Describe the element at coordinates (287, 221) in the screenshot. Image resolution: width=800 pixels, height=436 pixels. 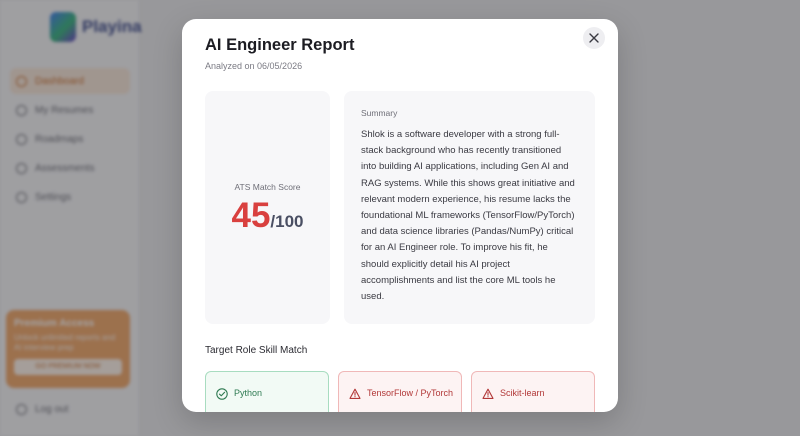
I see `ats-score-max: /100` at that location.